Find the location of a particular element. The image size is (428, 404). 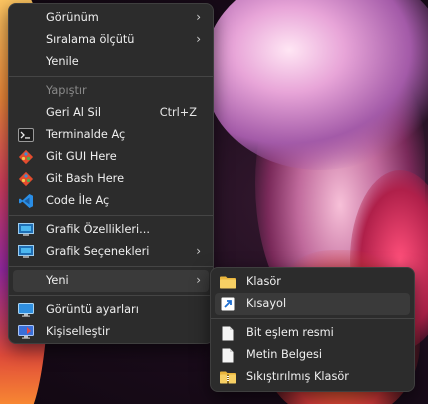

menu-item-graphics-options: Grafik Seçenekleri › is located at coordinates (111, 252).